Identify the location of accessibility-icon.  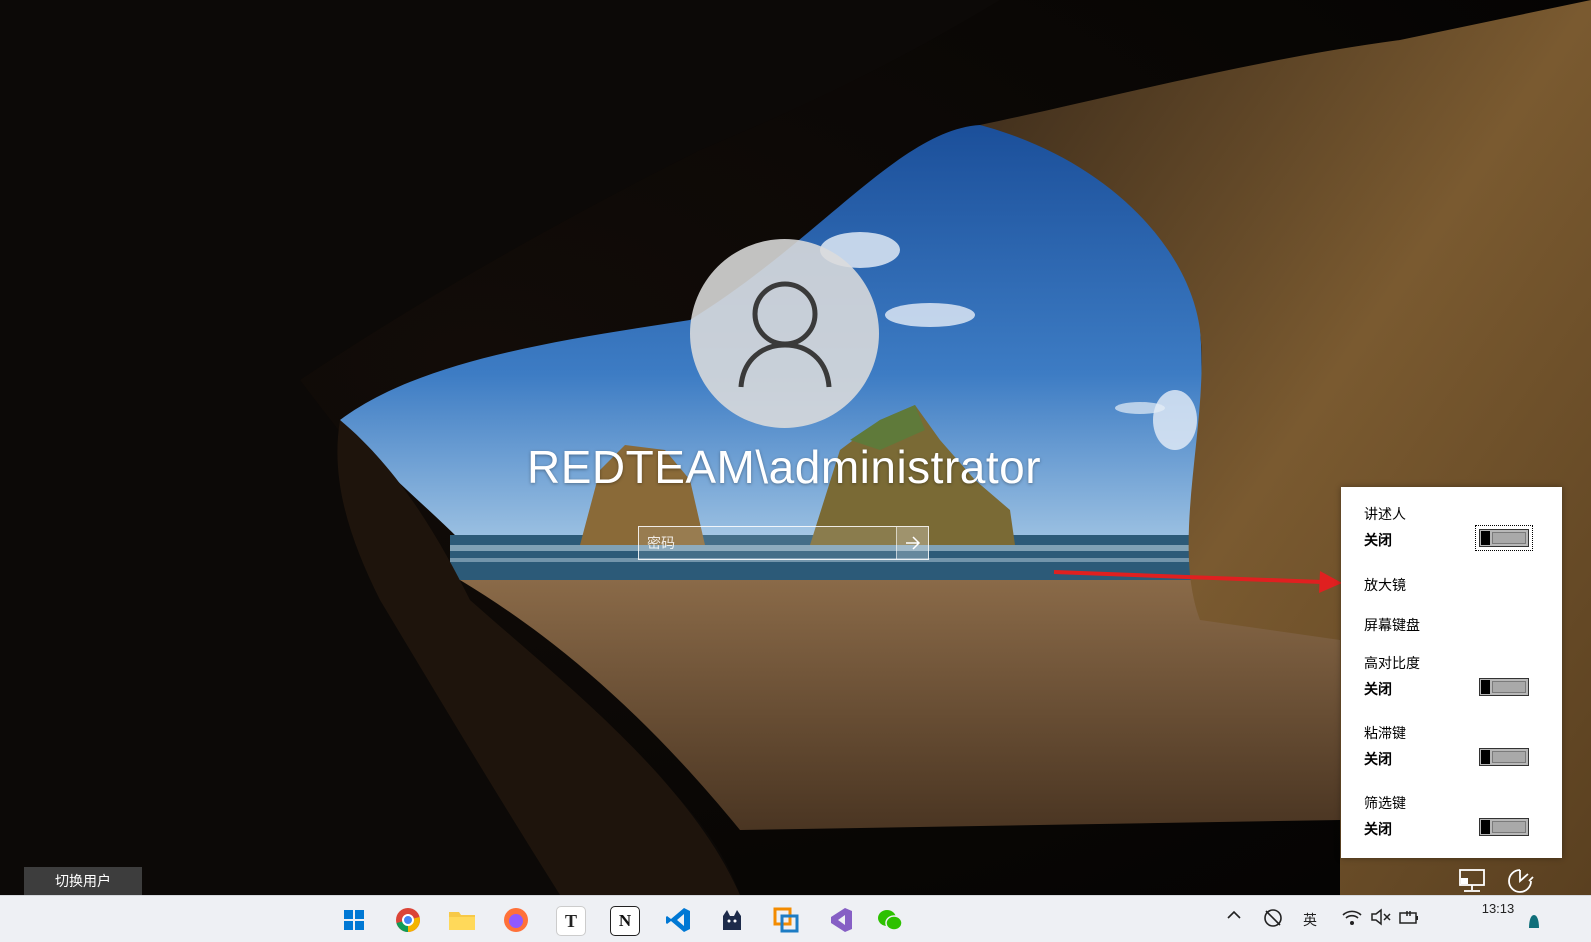
(1520, 881).